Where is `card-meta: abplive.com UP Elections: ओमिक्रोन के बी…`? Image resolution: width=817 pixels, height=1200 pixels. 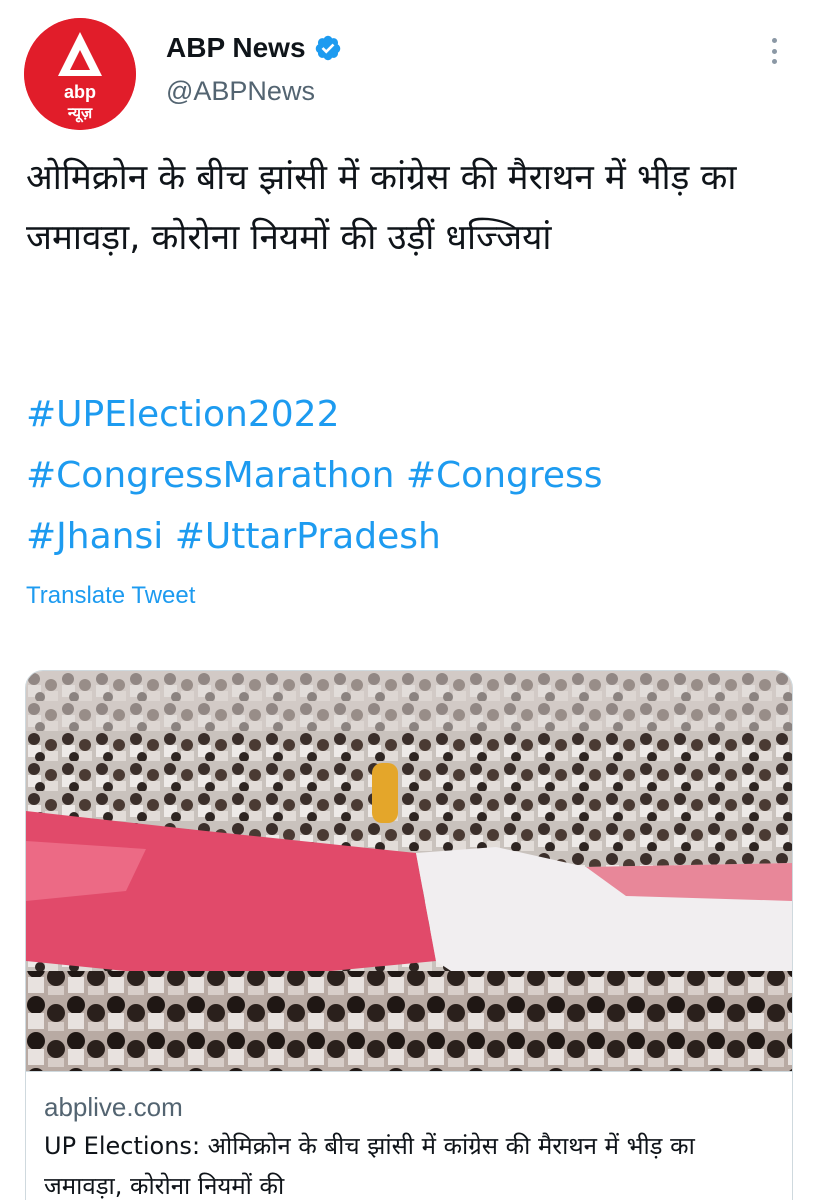
card-meta: abplive.com UP Elections: ओमिक्रोन के बी… is located at coordinates (409, 1135).